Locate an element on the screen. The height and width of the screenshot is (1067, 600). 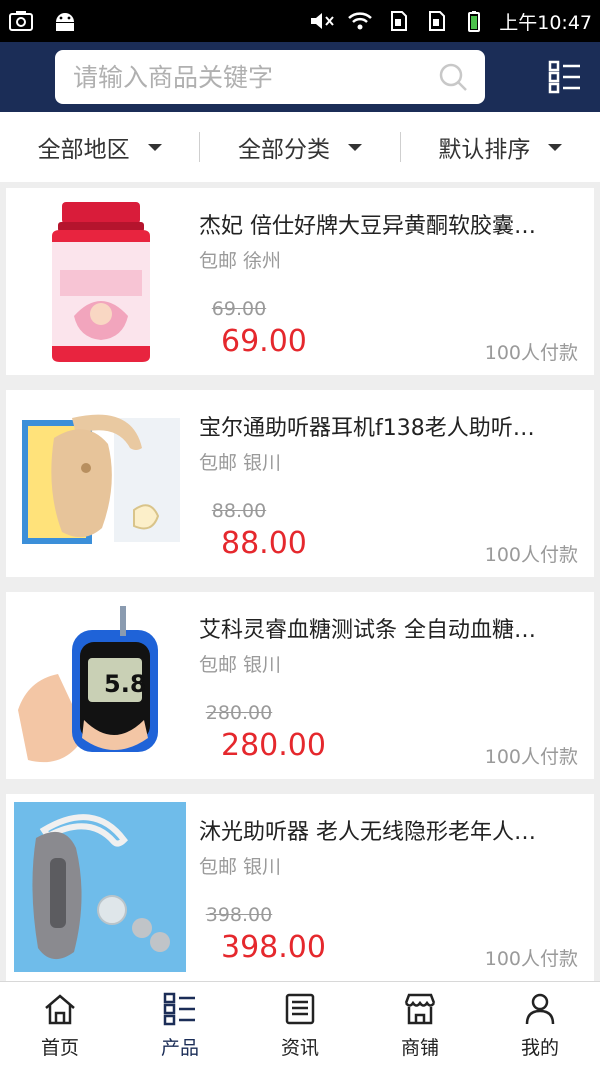
search-box is located at coordinates (270, 77).